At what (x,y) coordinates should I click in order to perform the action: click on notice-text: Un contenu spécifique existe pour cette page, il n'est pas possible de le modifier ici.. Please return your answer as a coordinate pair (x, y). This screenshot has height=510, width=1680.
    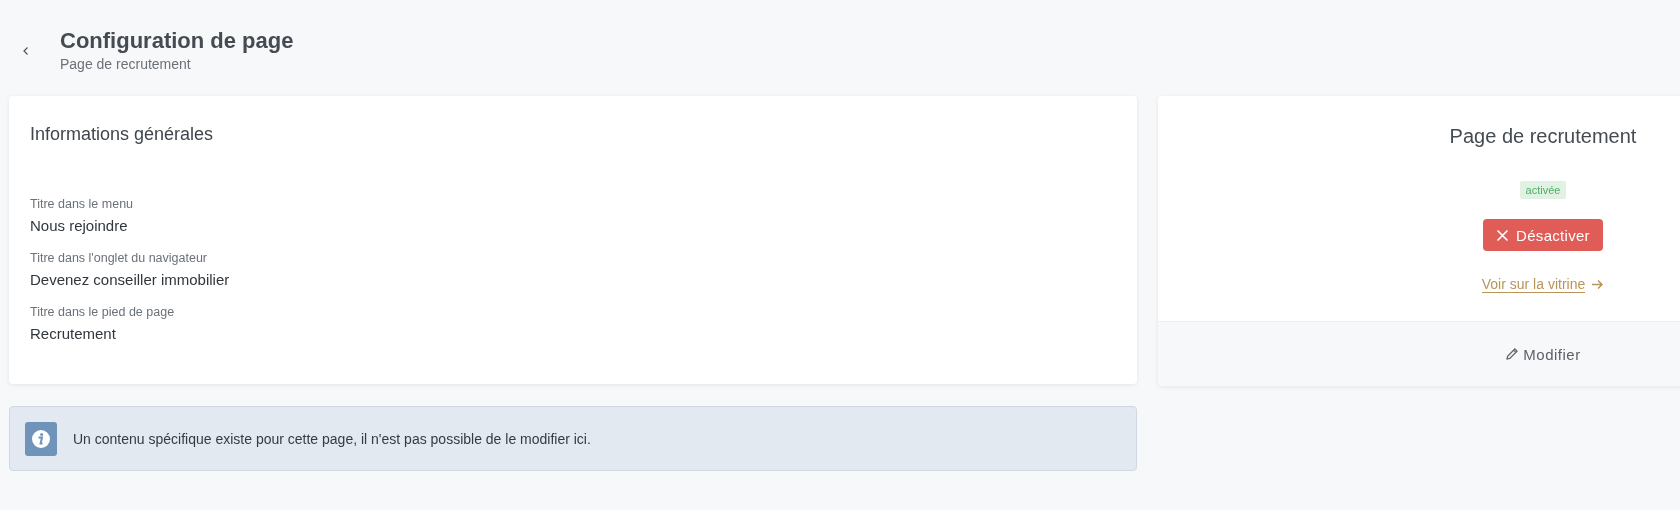
    Looking at the image, I should click on (332, 438).